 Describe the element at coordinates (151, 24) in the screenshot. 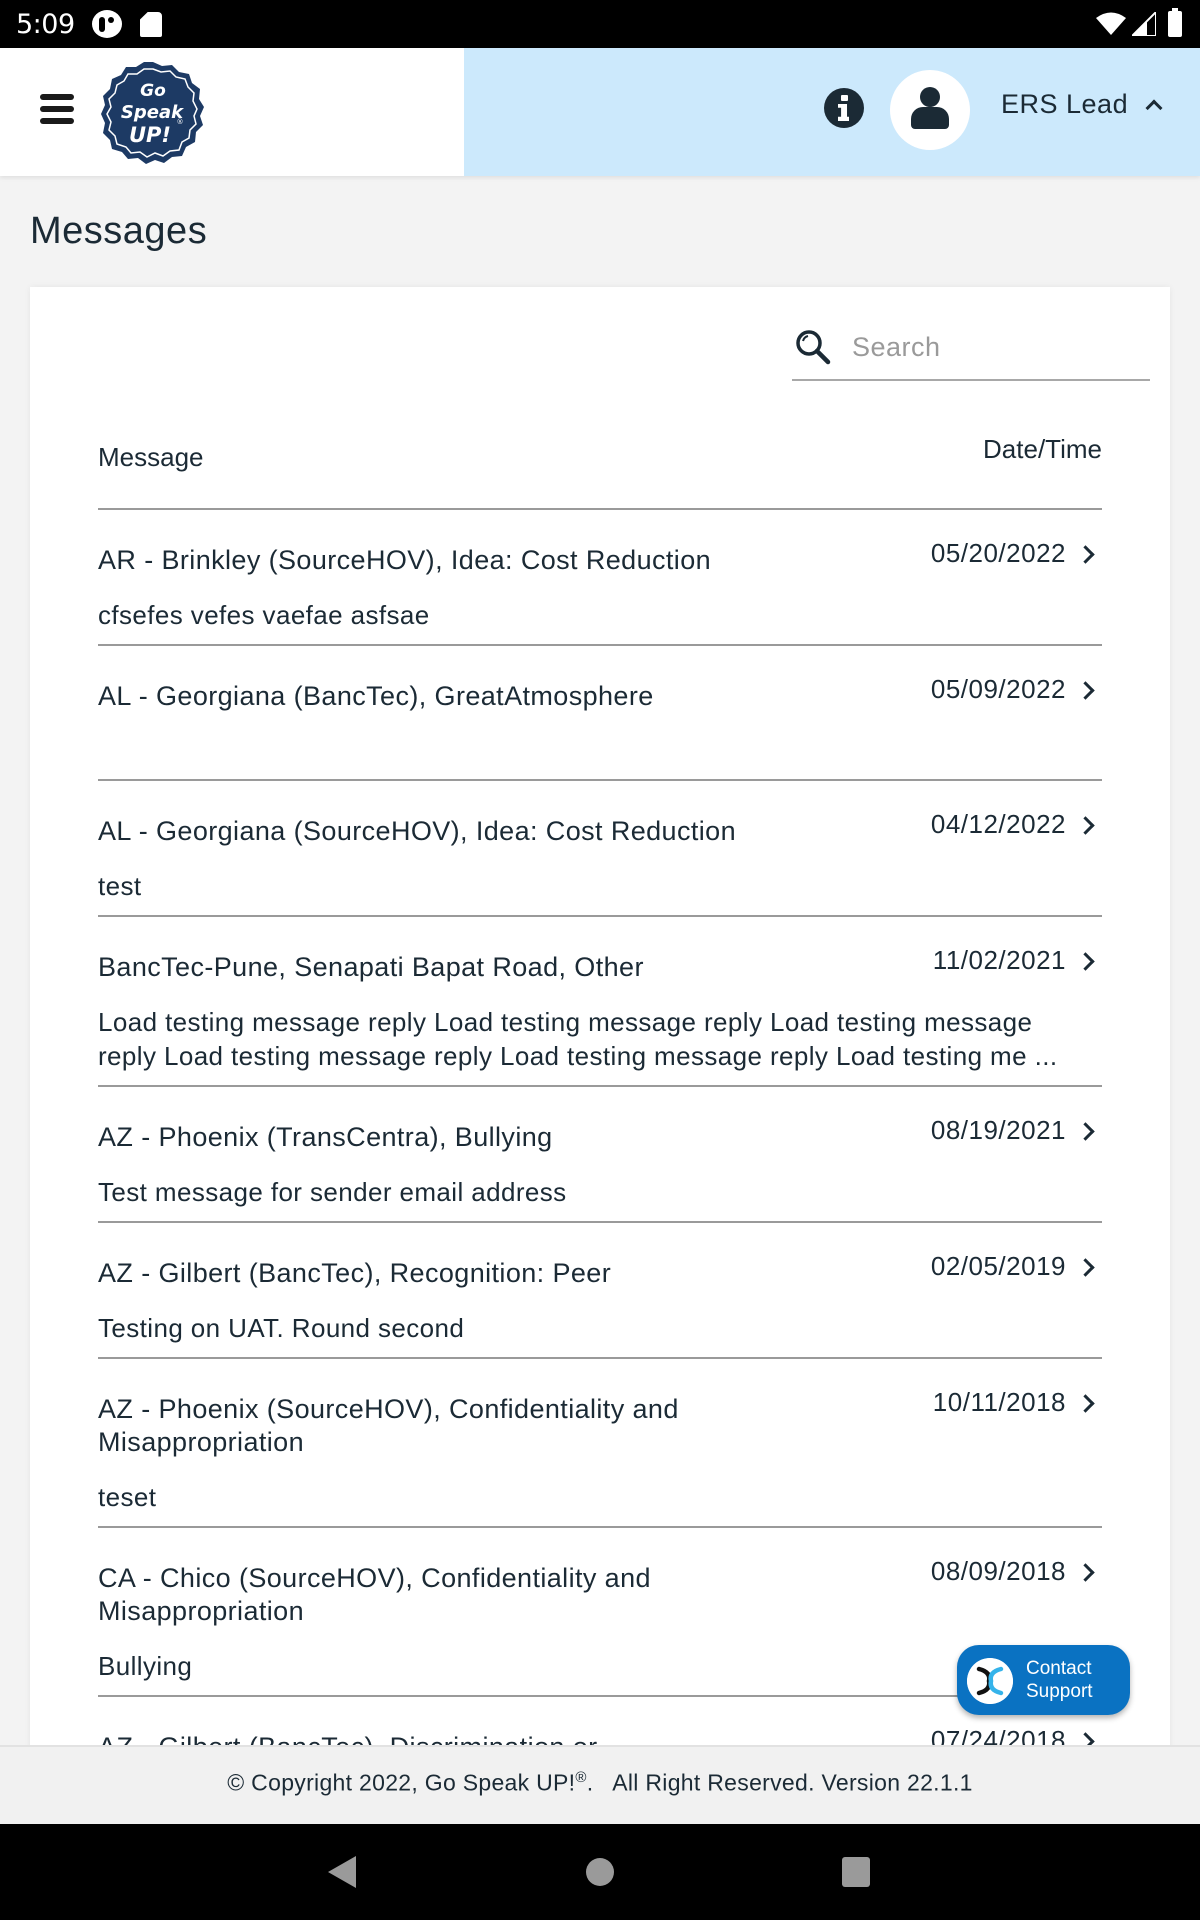

I see `sd-card-icon` at that location.